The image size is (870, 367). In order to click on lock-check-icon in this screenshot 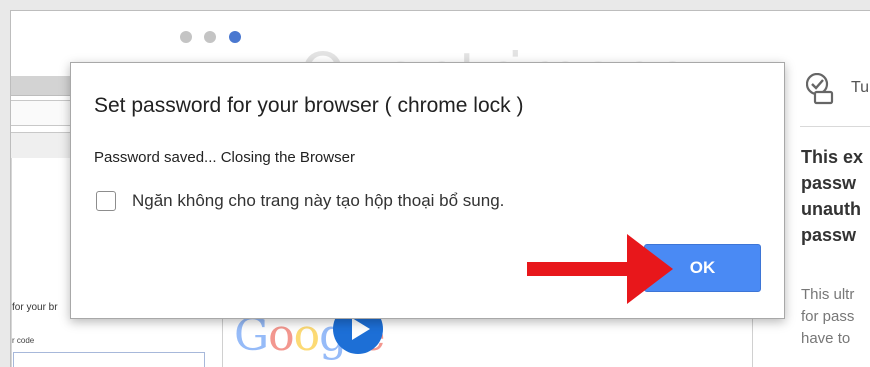, I will do `click(820, 89)`.